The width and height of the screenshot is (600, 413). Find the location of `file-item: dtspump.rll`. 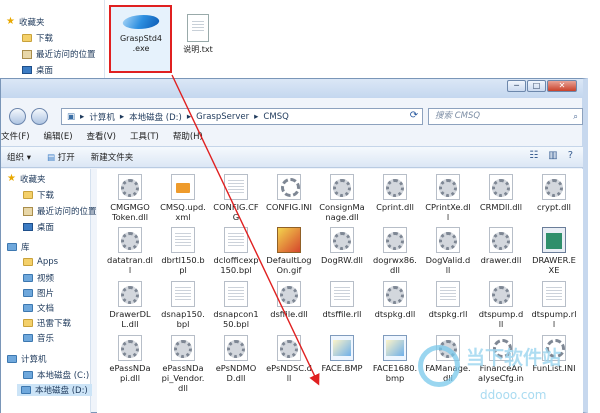

file-item: dtspump.rll is located at coordinates (554, 305).